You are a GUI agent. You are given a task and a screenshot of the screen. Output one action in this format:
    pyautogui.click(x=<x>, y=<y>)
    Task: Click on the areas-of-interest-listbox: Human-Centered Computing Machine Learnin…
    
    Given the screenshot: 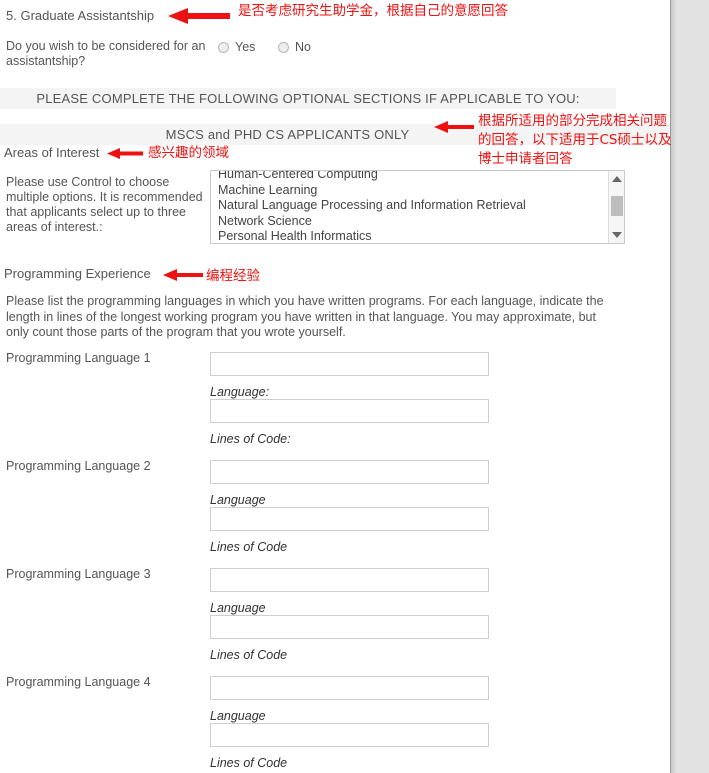 What is the action you would take?
    pyautogui.click(x=417, y=207)
    